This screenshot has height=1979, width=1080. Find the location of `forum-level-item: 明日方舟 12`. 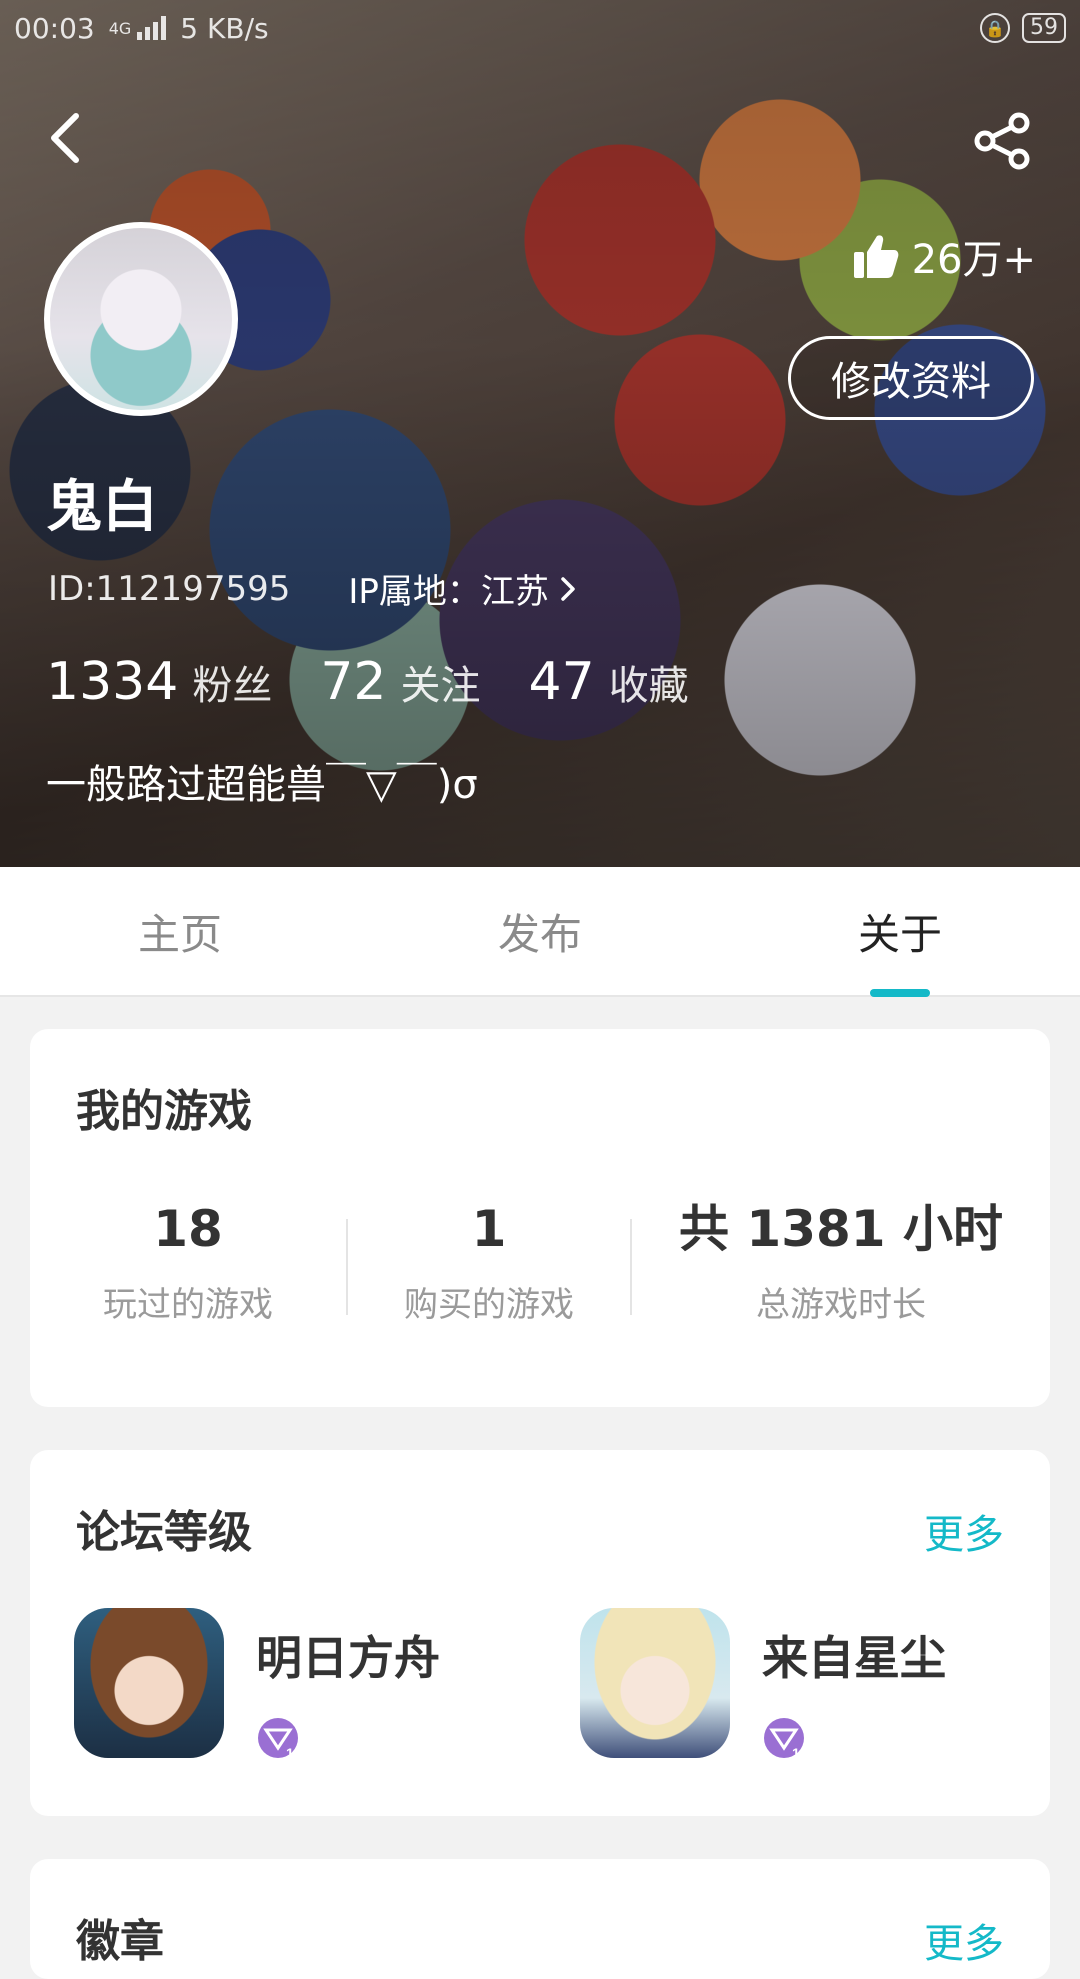

forum-level-item: 明日方舟 12 is located at coordinates (279, 1688).